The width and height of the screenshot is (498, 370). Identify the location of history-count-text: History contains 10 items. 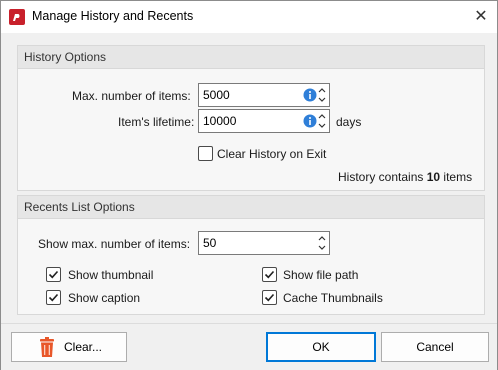
(405, 177).